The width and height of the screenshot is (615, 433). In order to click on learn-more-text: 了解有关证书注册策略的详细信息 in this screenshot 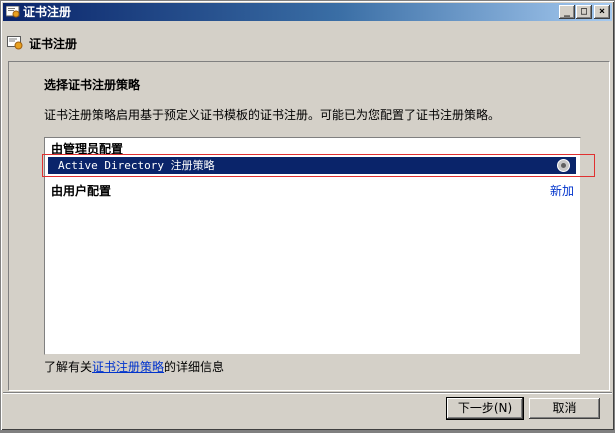, I will do `click(134, 366)`.